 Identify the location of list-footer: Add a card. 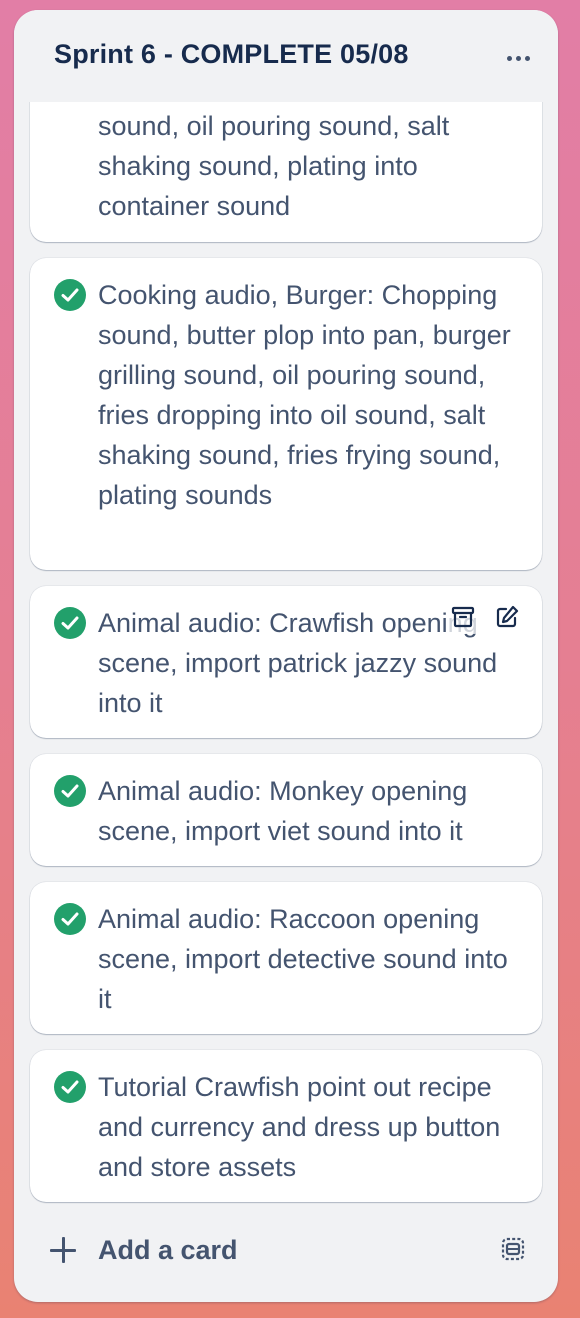
(286, 1254).